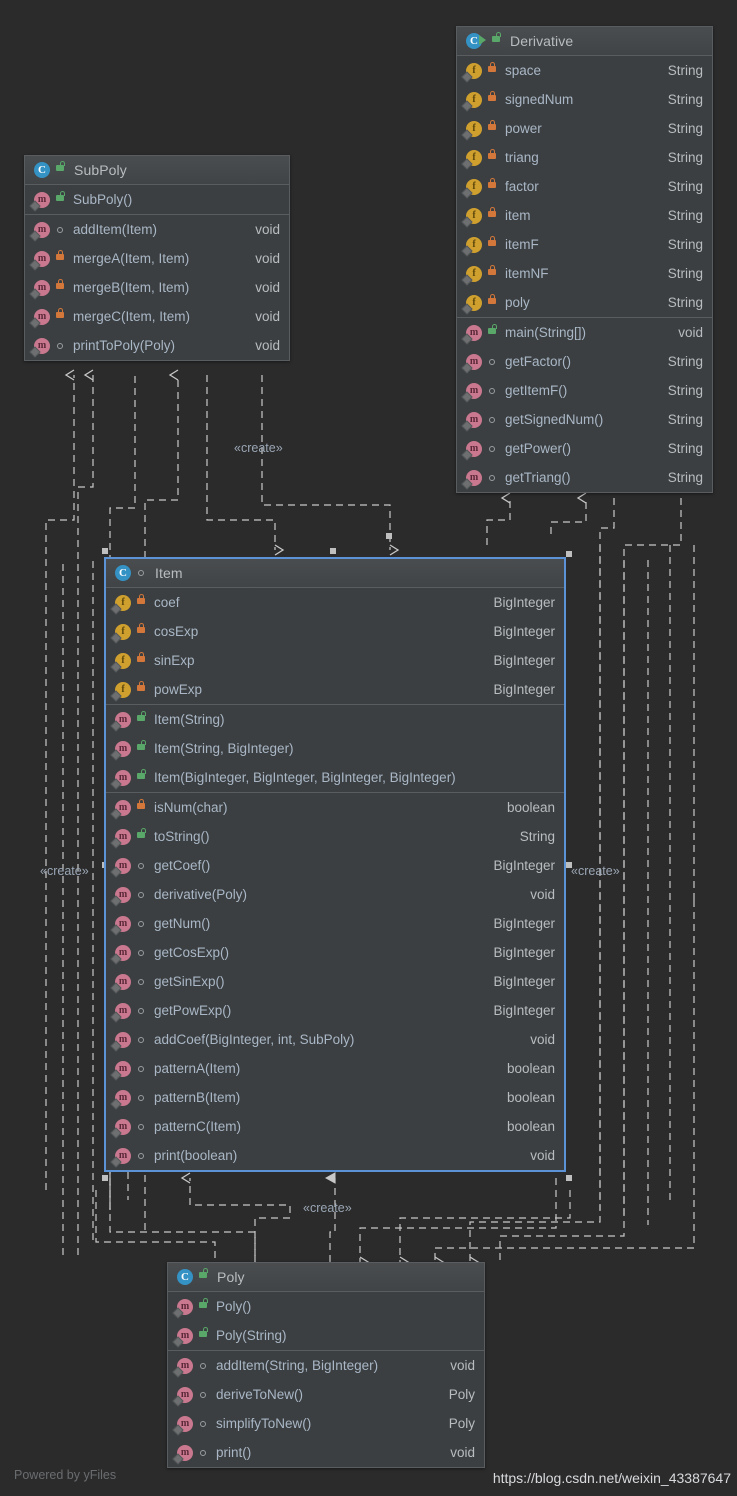 The image size is (737, 1496). I want to click on member-row: f space String, so click(584, 70).